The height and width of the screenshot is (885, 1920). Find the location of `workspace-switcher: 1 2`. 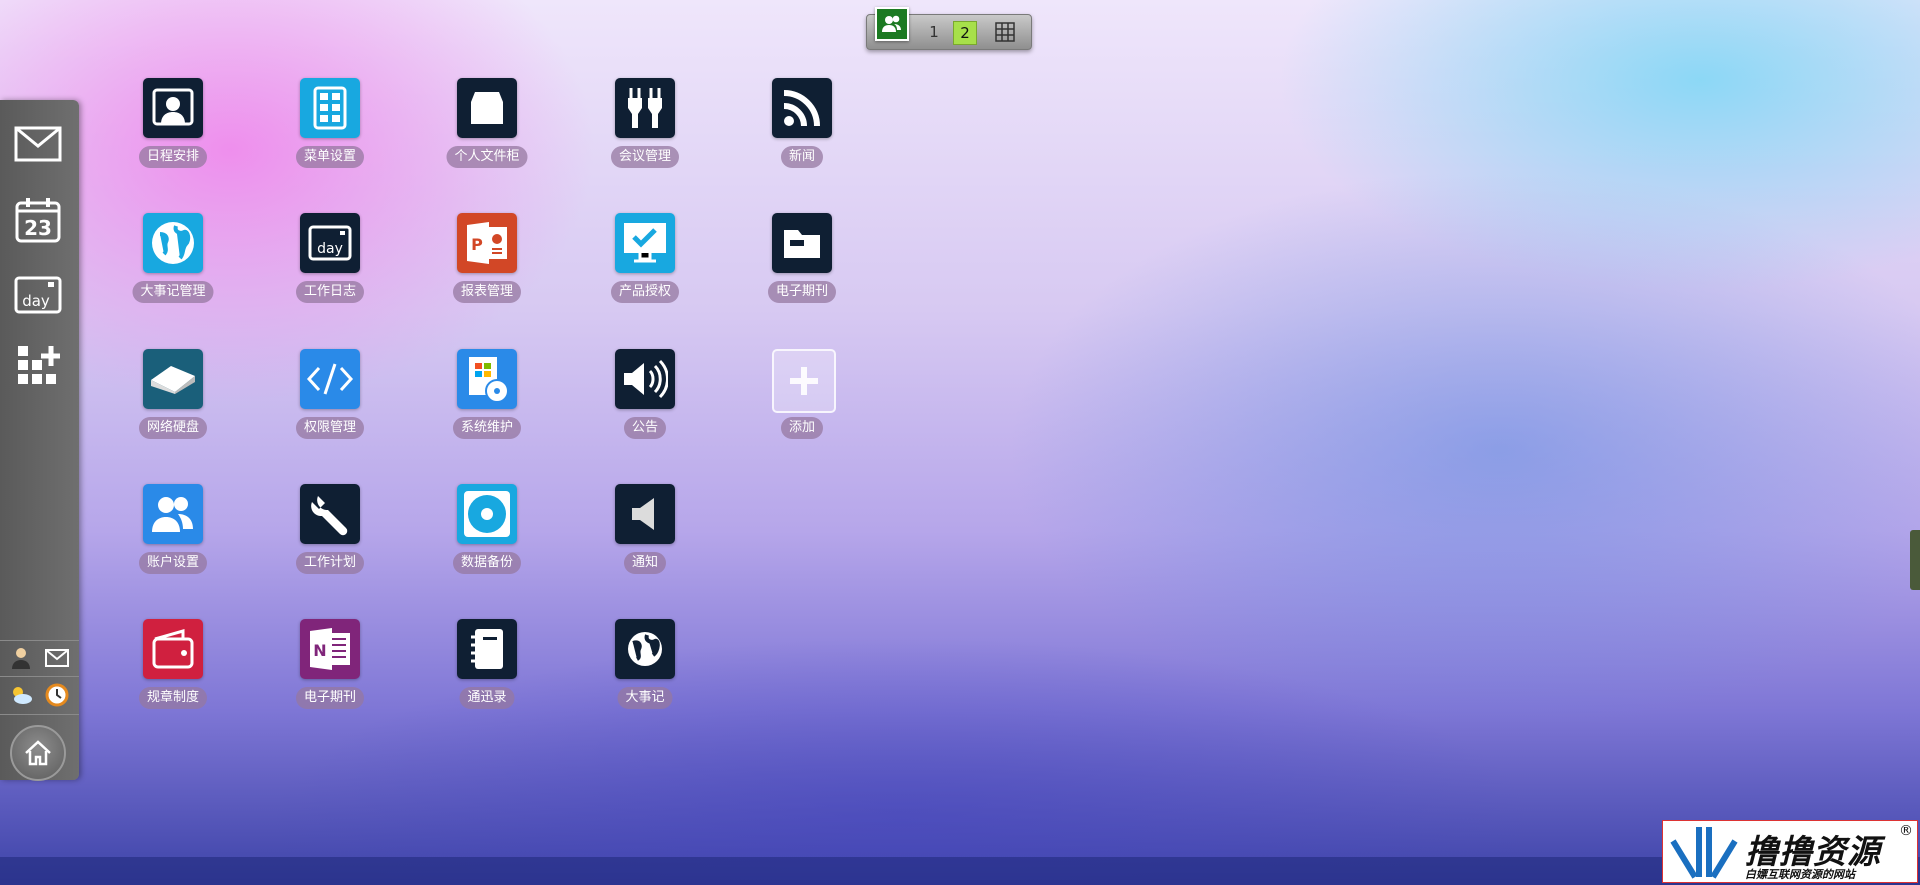

workspace-switcher: 1 2 is located at coordinates (949, 28).